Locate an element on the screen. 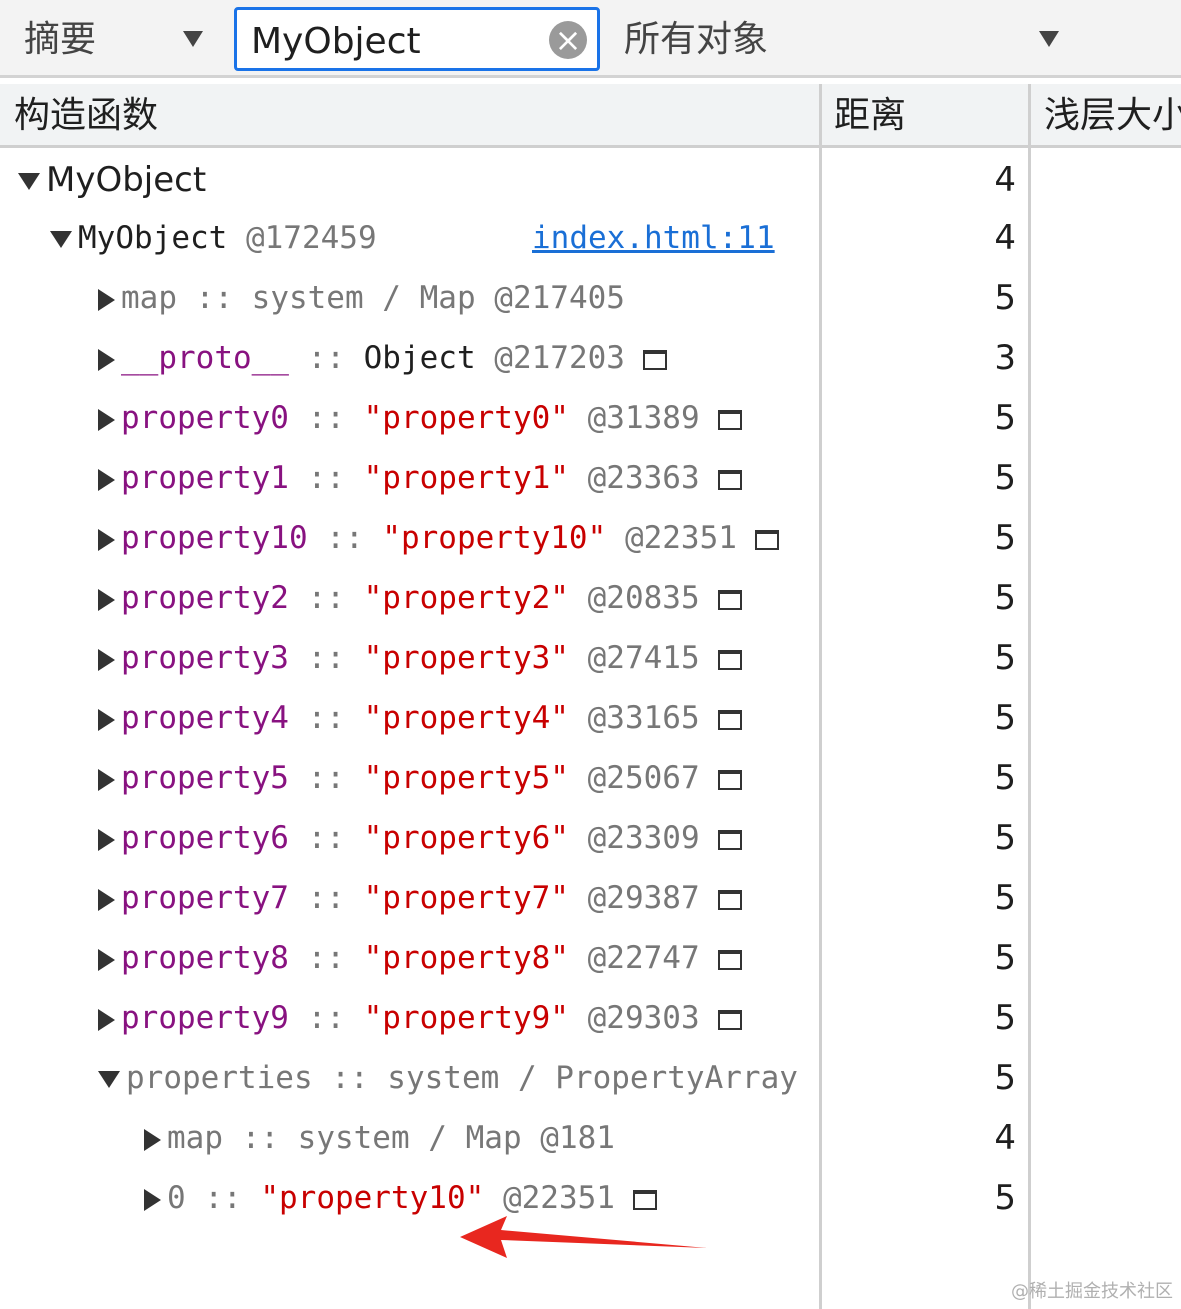 The image size is (1181, 1309). toolbar: 摘要 MyObject × 所有对象 is located at coordinates (590, 39).